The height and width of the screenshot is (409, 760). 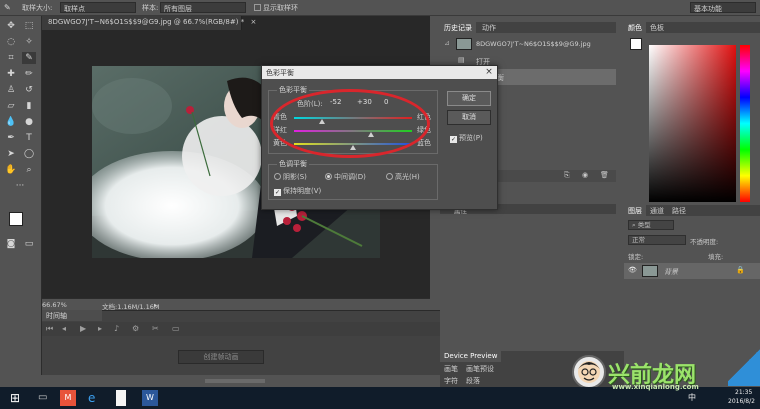 What do you see at coordinates (466, 138) in the screenshot?
I see `preview-checkbox: ✓ 预览(P)` at bounding box center [466, 138].